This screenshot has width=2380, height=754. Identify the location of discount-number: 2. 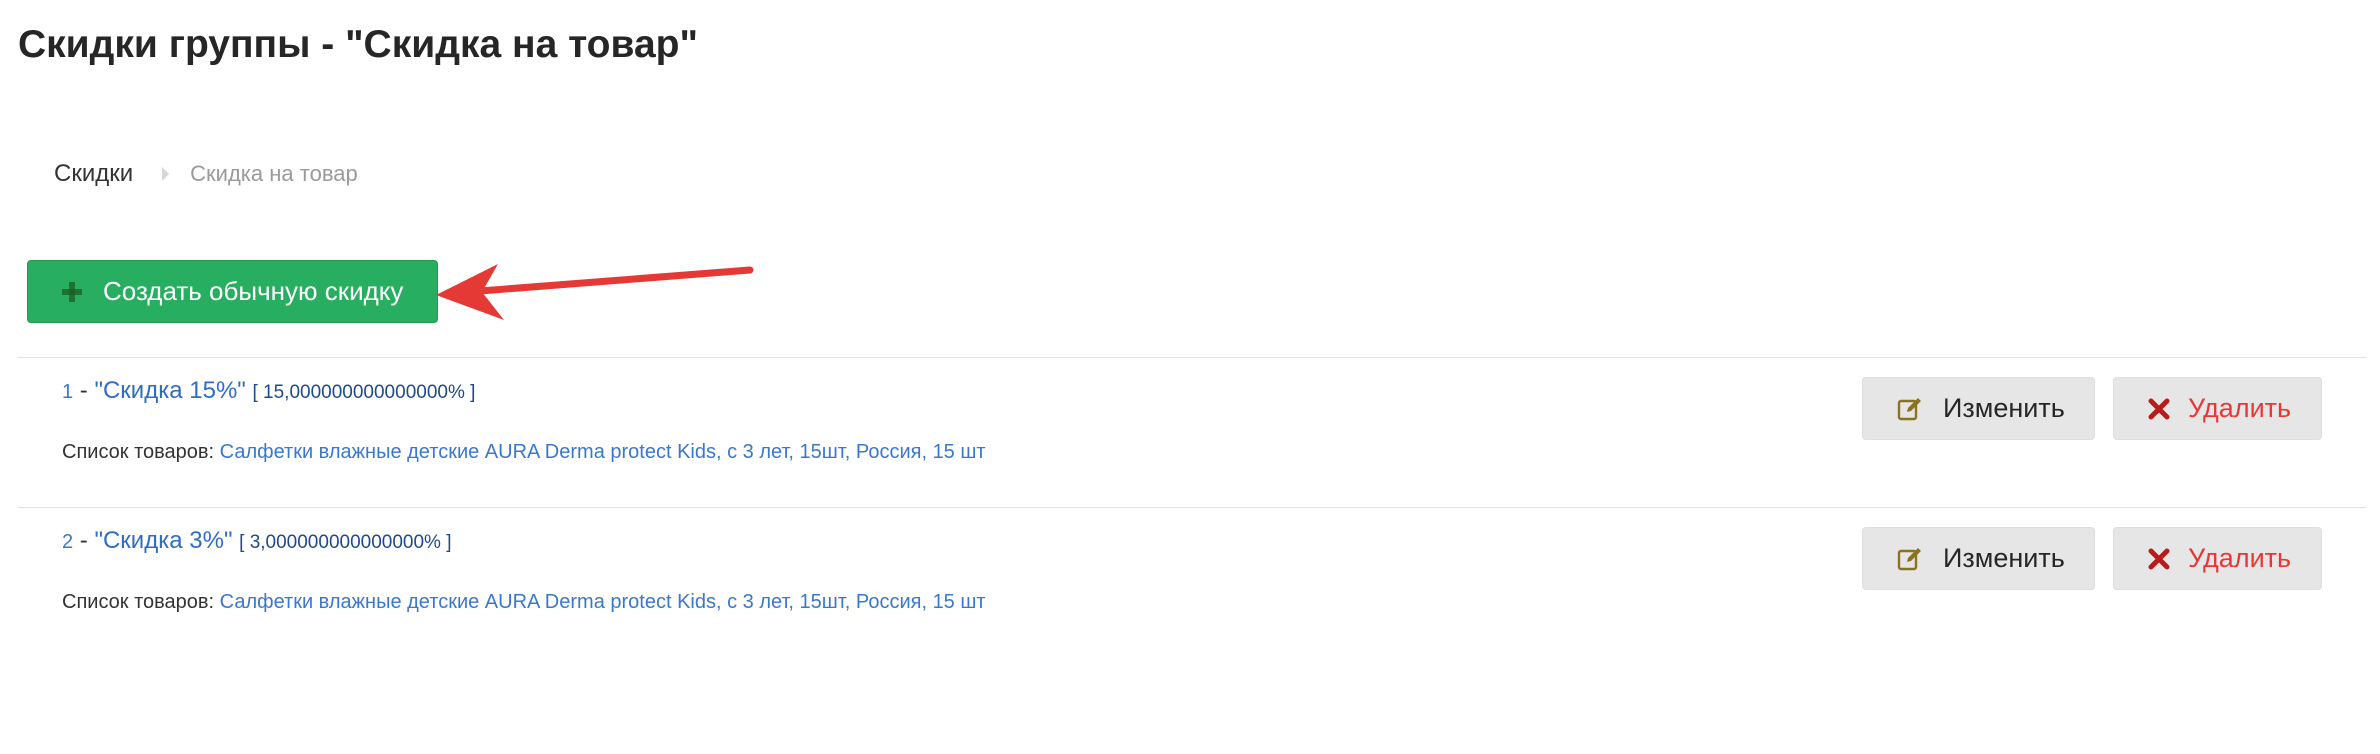
(68, 542).